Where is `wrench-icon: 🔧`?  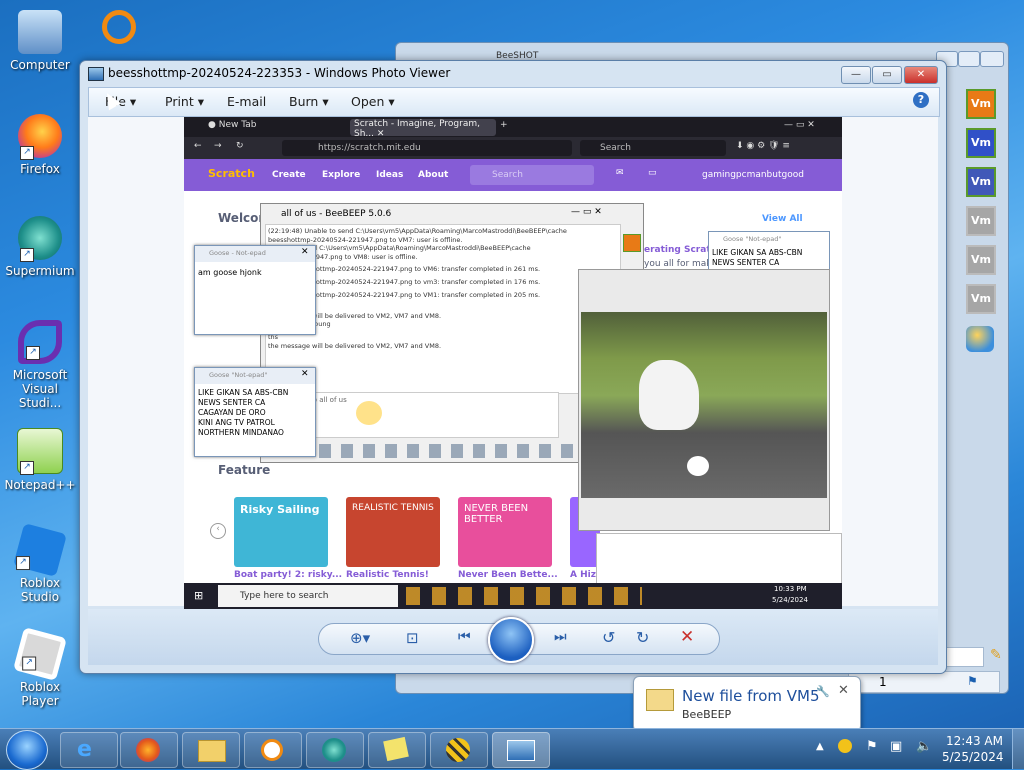
wrench-icon: 🔧 is located at coordinates (823, 691).